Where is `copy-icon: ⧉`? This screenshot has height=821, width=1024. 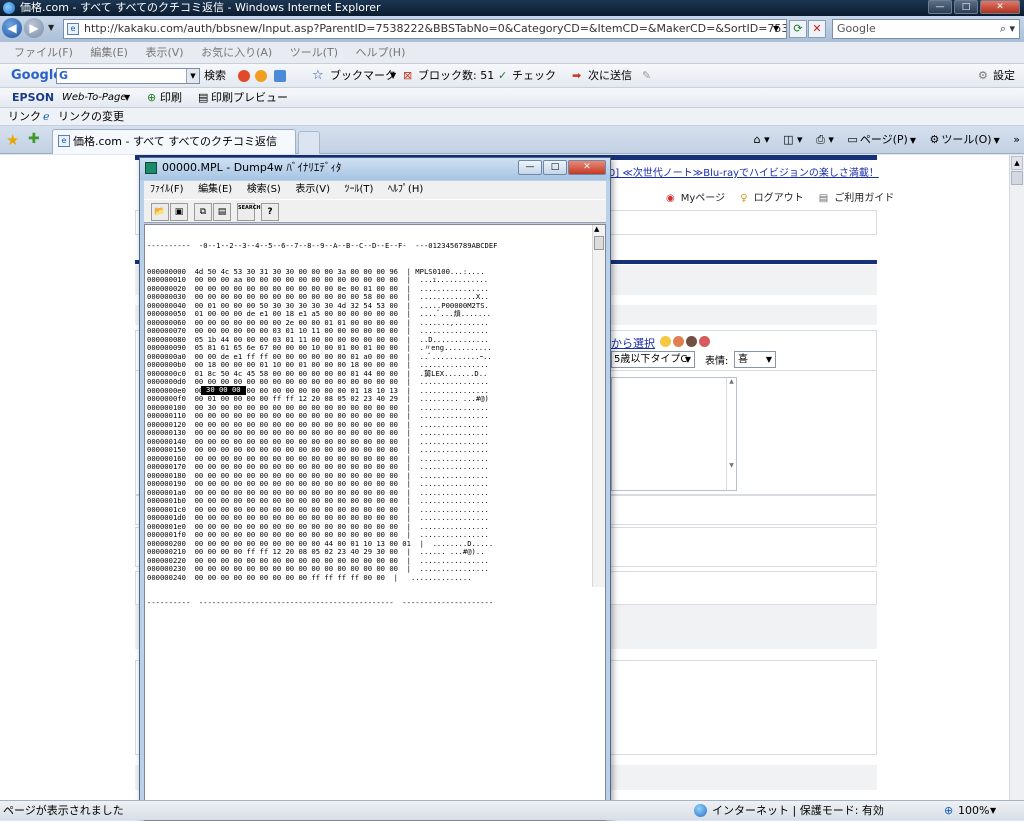
copy-icon: ⧉ is located at coordinates (203, 212).